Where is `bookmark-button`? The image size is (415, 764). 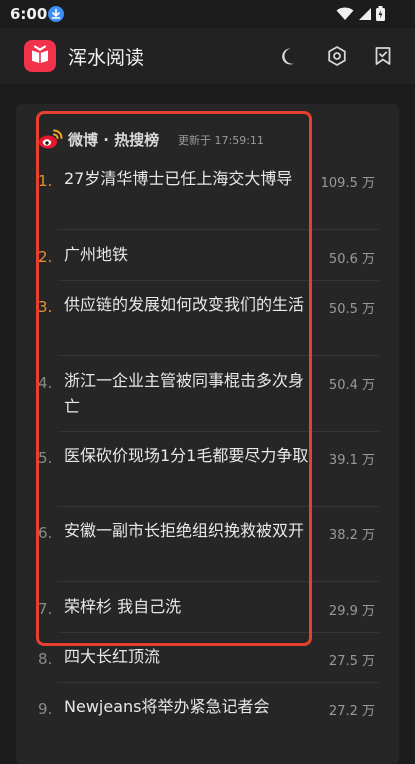 bookmark-button is located at coordinates (383, 56).